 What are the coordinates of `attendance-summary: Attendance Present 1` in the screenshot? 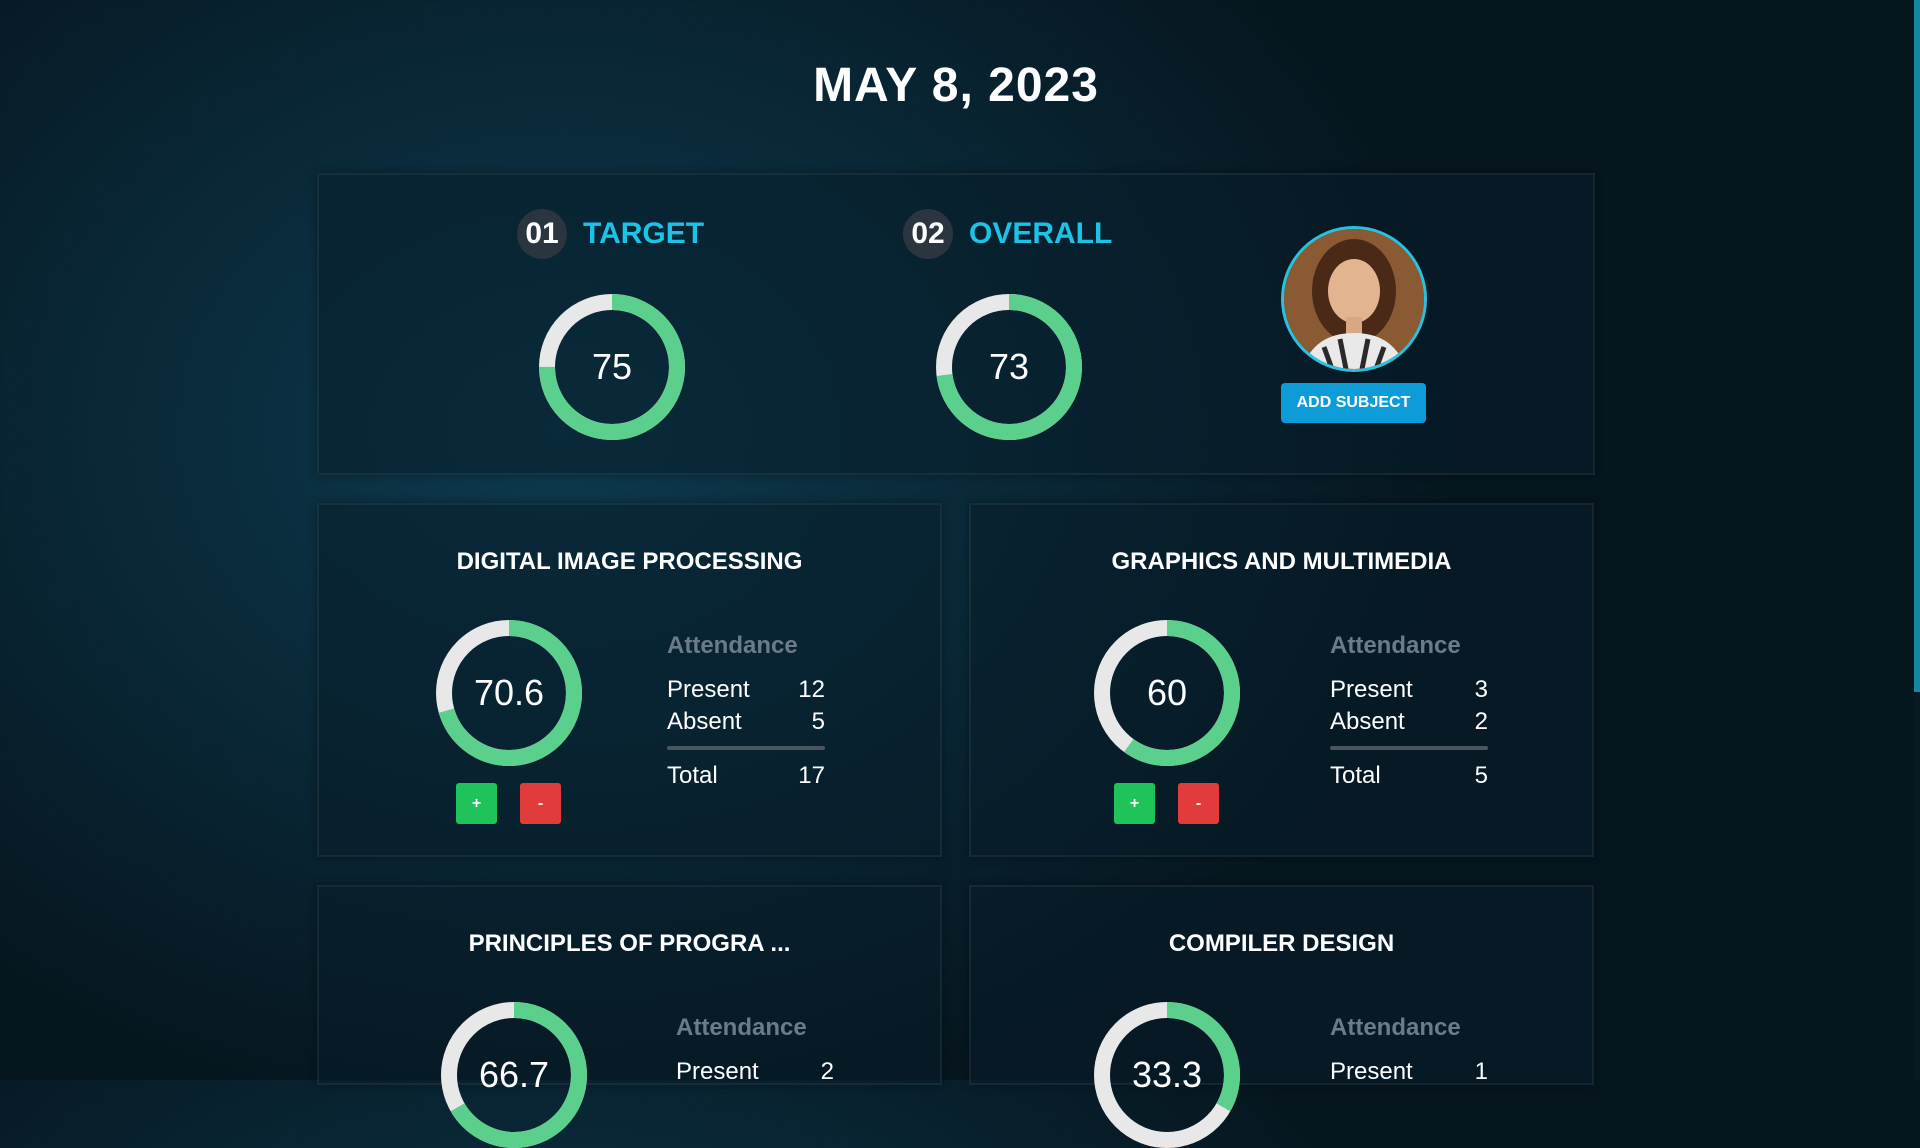 It's located at (1409, 1051).